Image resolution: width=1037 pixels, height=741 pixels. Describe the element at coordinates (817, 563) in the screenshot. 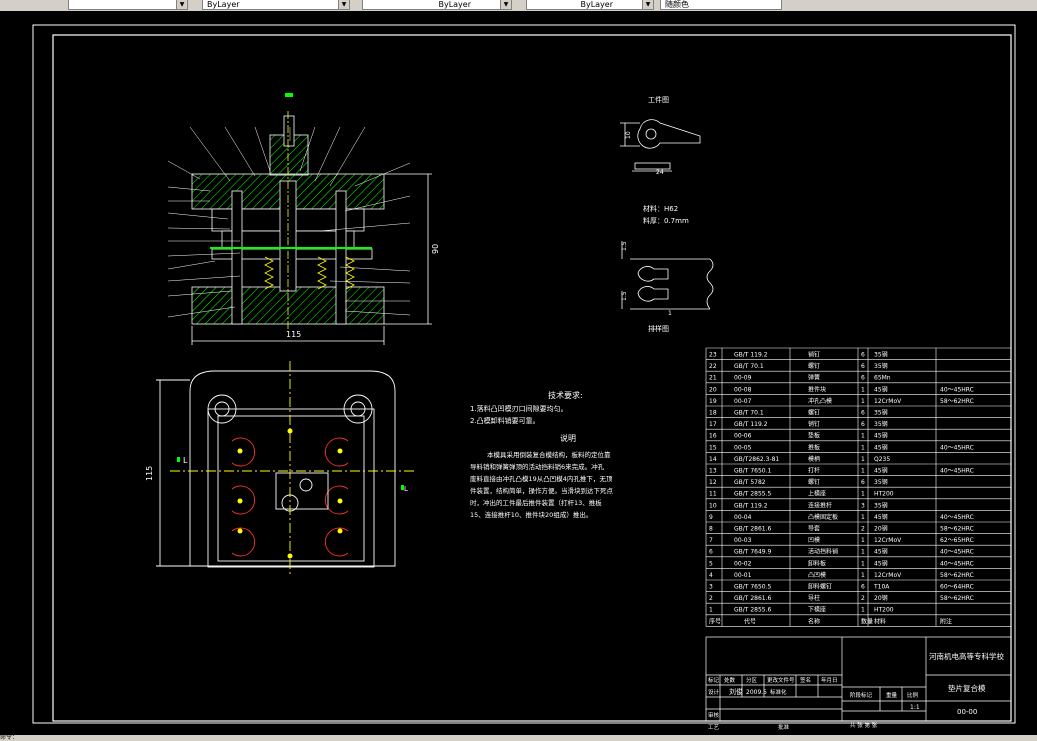

I see `bom-cell: 卸料板` at that location.